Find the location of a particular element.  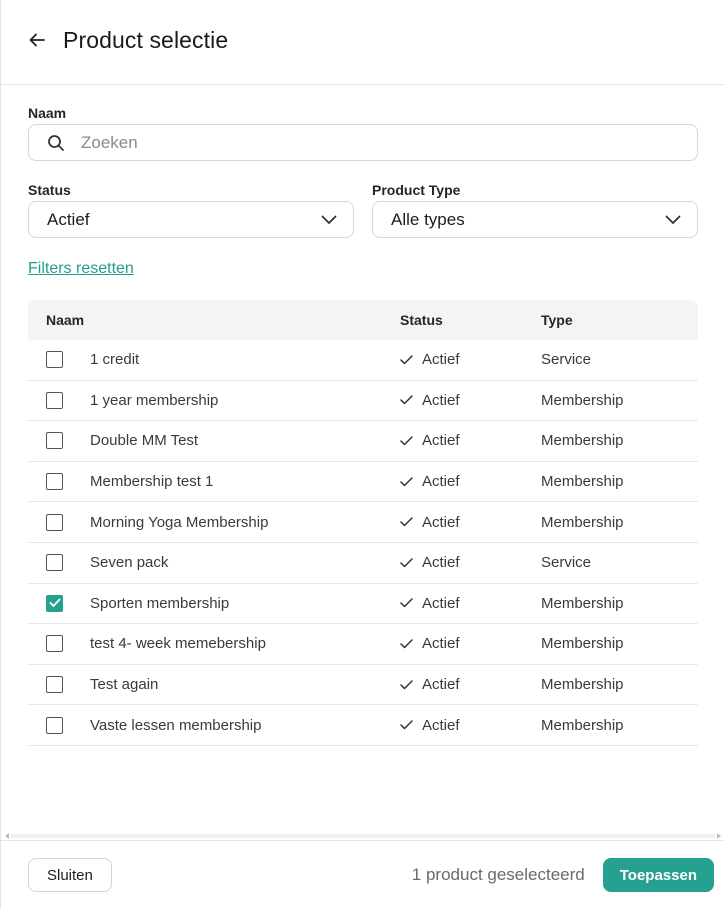

status-select-value: Actief is located at coordinates (68, 219).